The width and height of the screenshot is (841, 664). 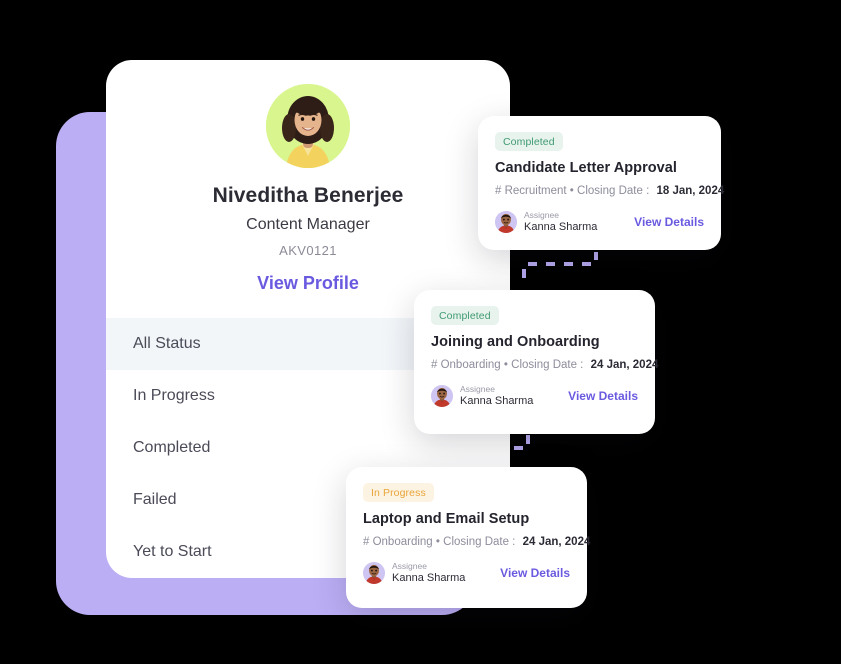 I want to click on closing-date-value: 18 Jan, 2024, so click(x=690, y=191).